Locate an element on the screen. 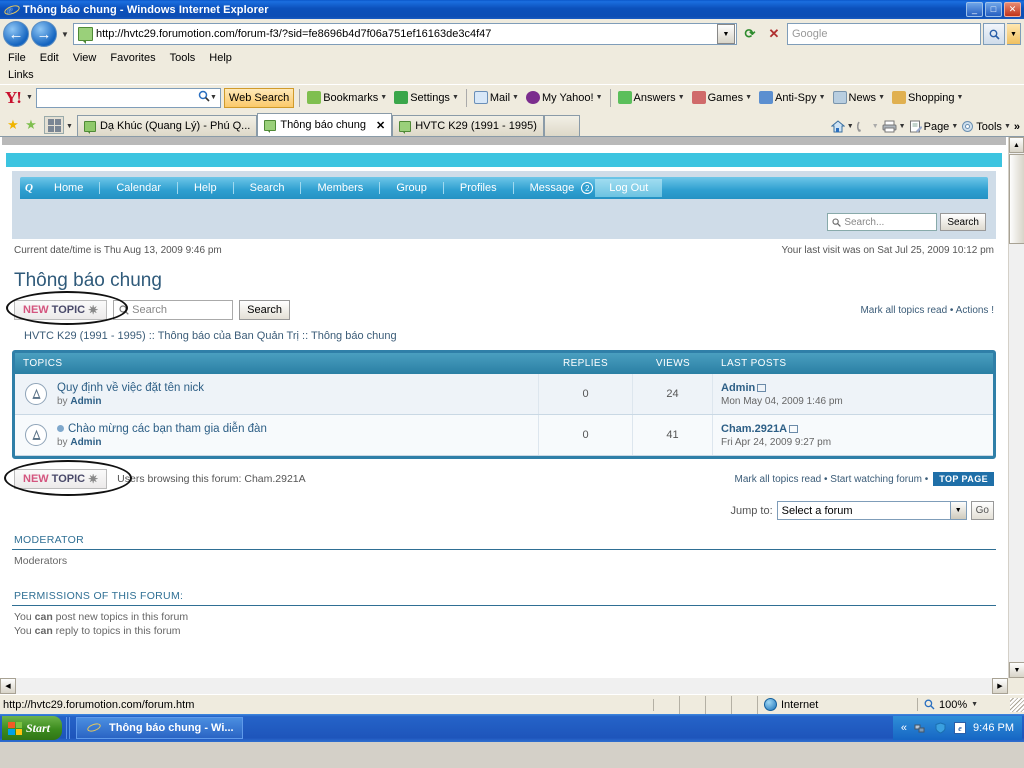 The image size is (1024, 768). yahoo-item-bookmarks: Bookmarks ▼ is located at coordinates (347, 97).